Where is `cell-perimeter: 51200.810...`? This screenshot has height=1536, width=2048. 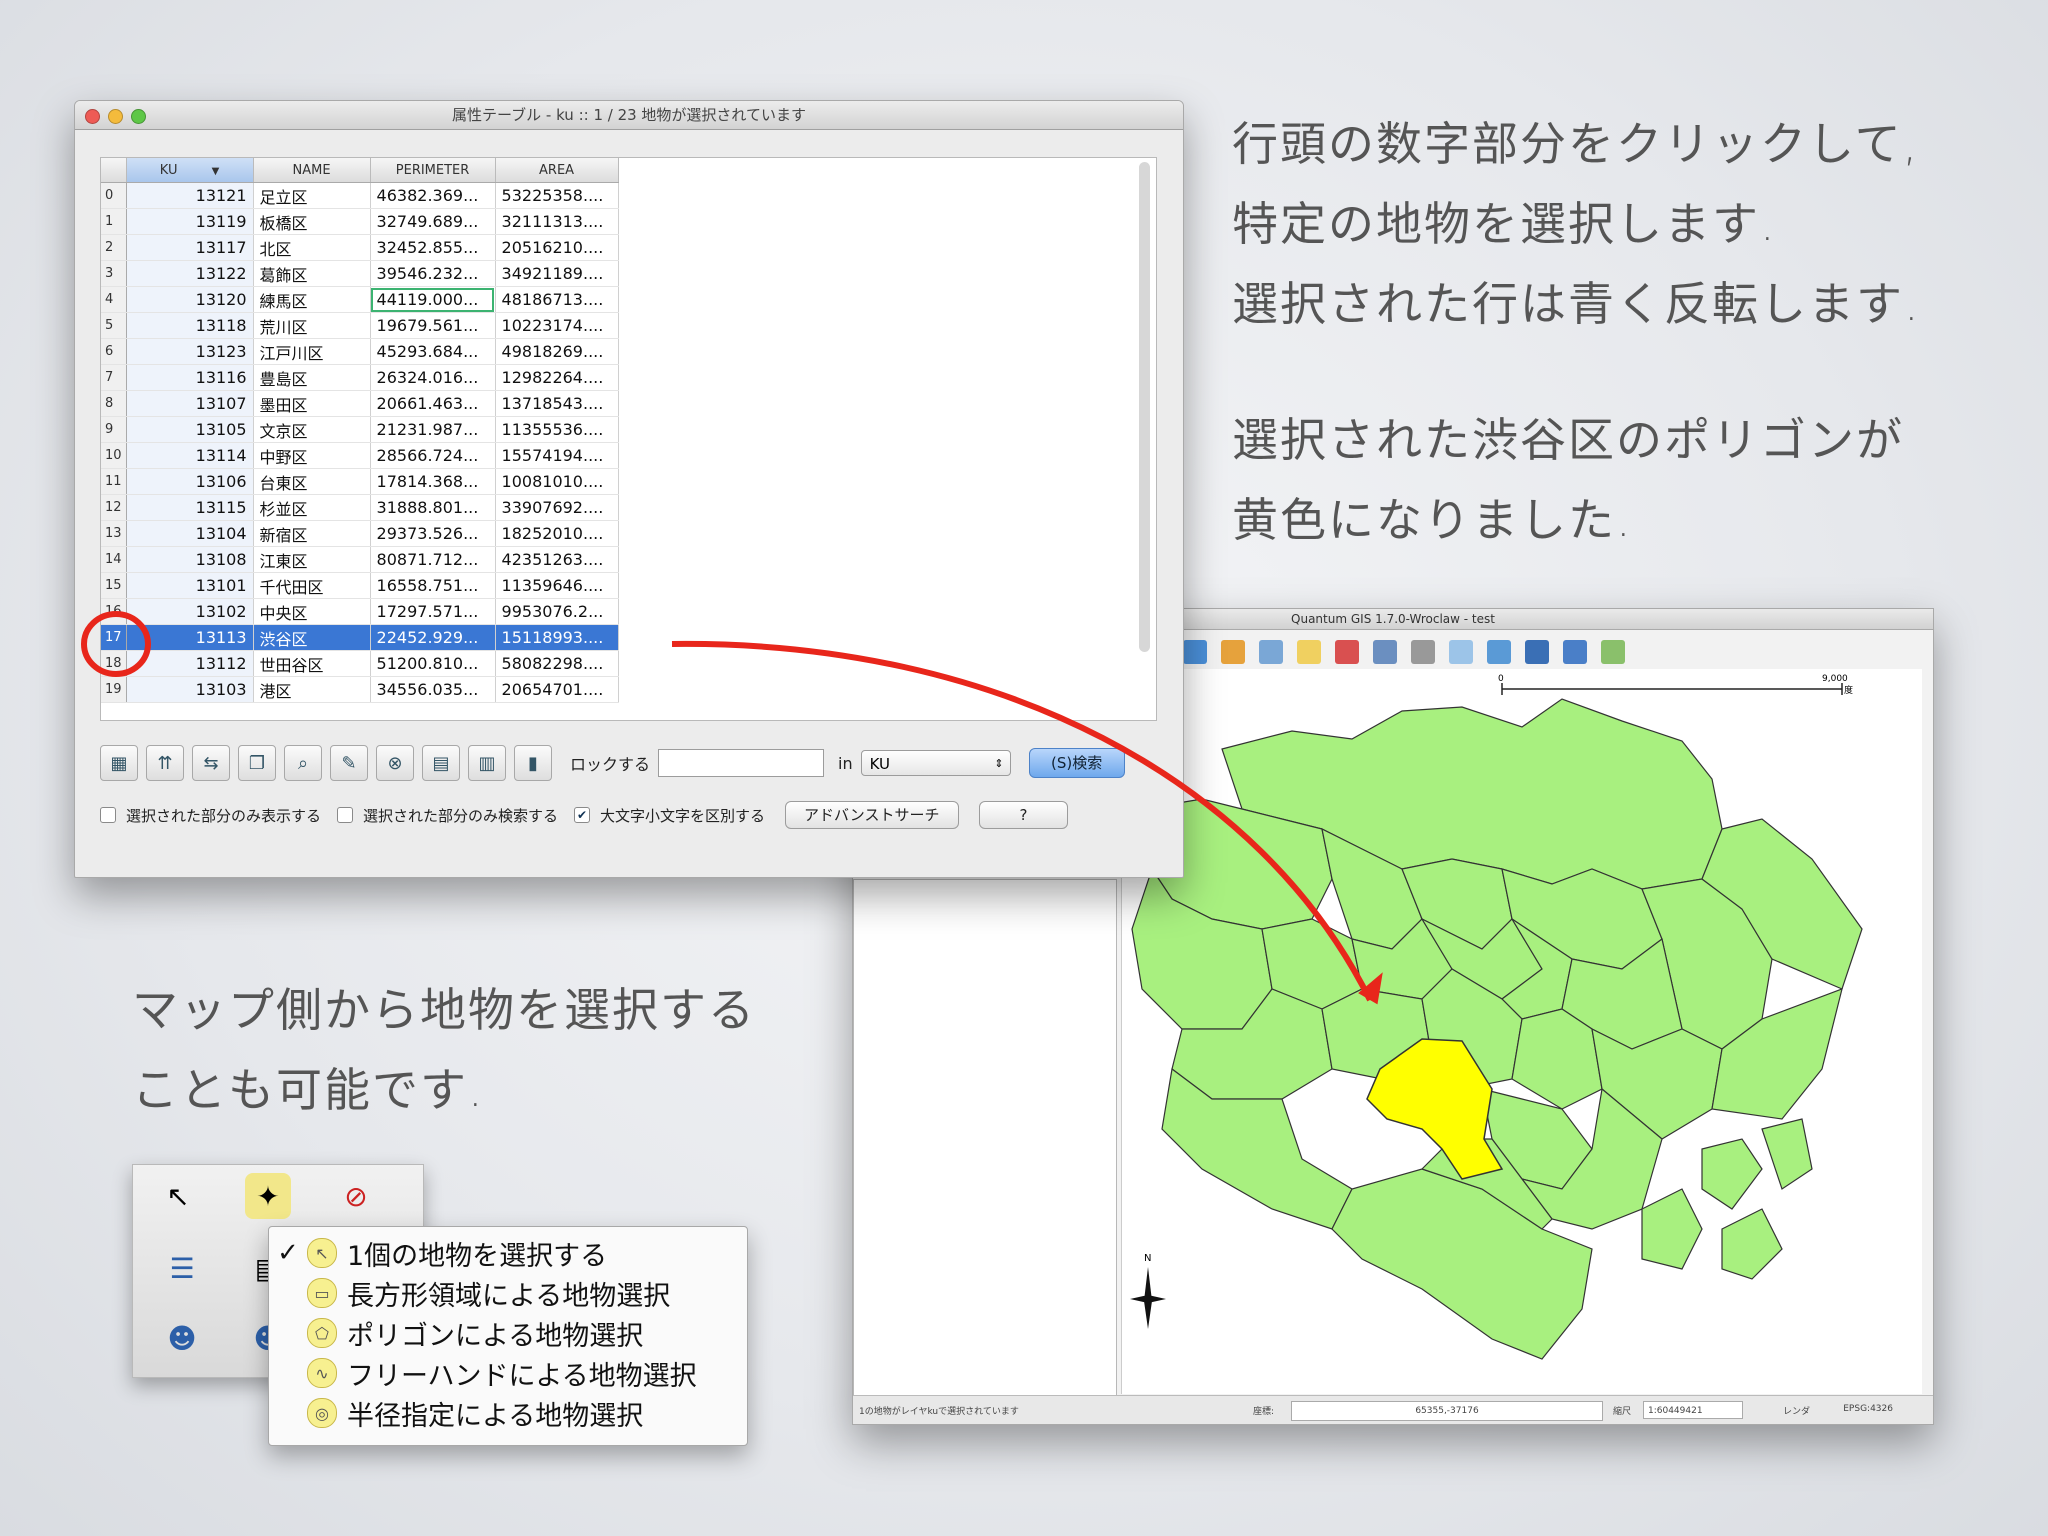 cell-perimeter: 51200.810... is located at coordinates (433, 663).